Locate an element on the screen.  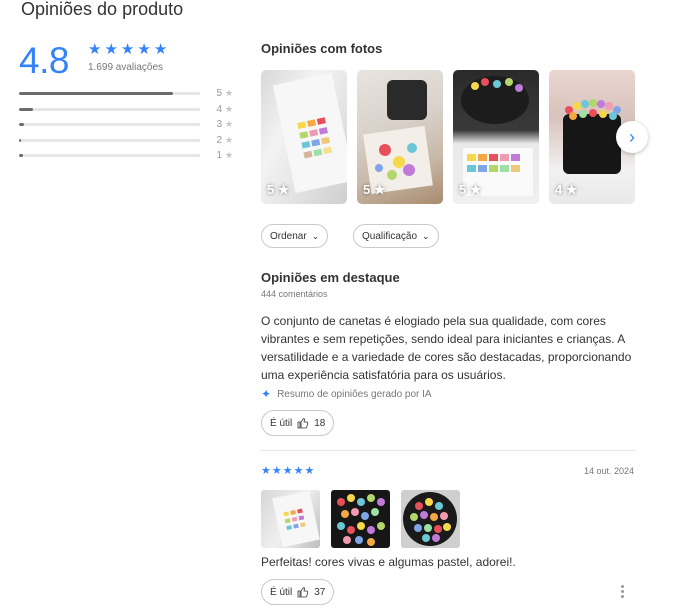
distribution-row-4: 4 ★ is located at coordinates (126, 110).